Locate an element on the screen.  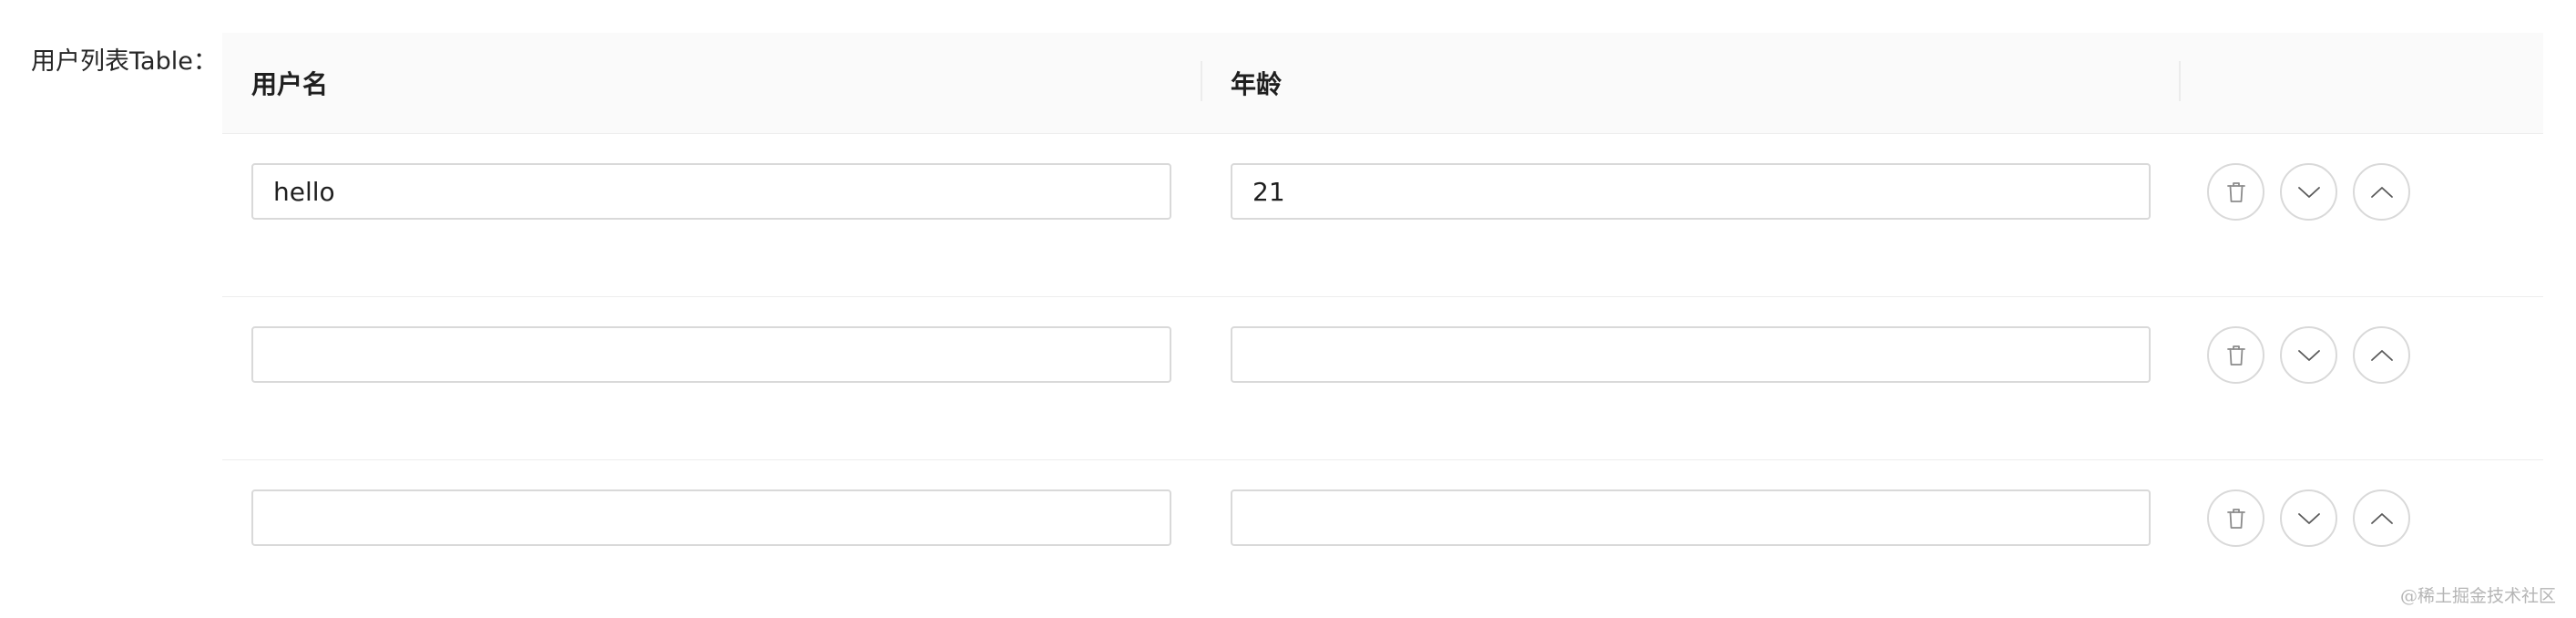
form-item-label: 用户列表Table： is located at coordinates (125, 61).